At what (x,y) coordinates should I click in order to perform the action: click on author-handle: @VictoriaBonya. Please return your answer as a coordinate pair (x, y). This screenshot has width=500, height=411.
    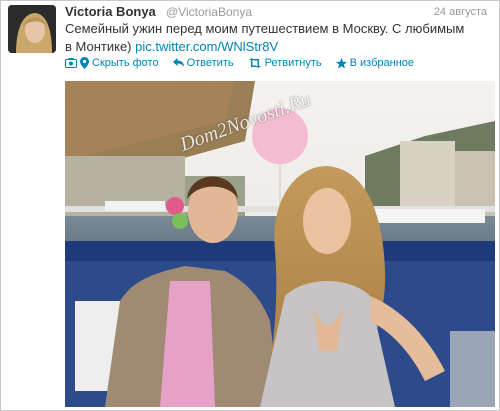
    Looking at the image, I should click on (209, 12).